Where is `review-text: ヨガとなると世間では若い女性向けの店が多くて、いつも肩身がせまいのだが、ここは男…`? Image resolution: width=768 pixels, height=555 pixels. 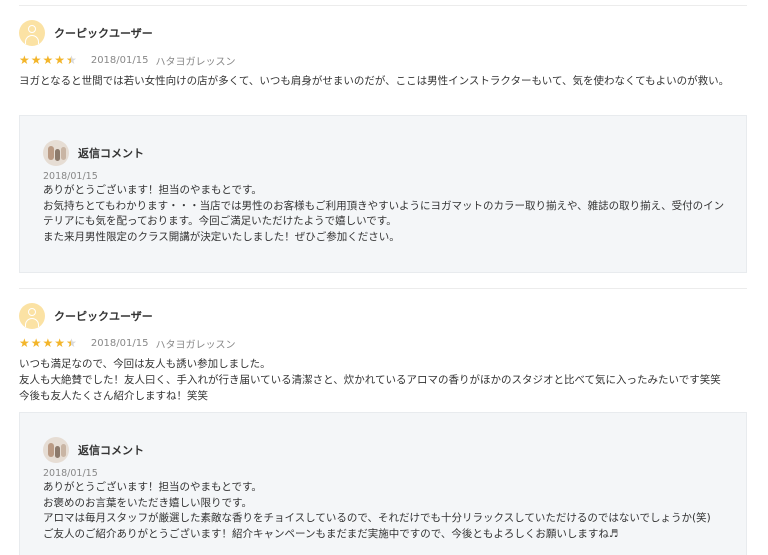 review-text: ヨガとなると世間では若い女性向けの店が多くて、いつも肩身がせまいのだが、ここは男… is located at coordinates (374, 81).